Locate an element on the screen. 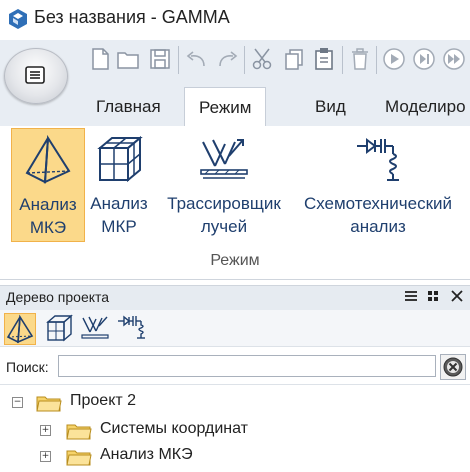 The width and height of the screenshot is (470, 472). ribbon-group-label: Режим is located at coordinates (235, 260).